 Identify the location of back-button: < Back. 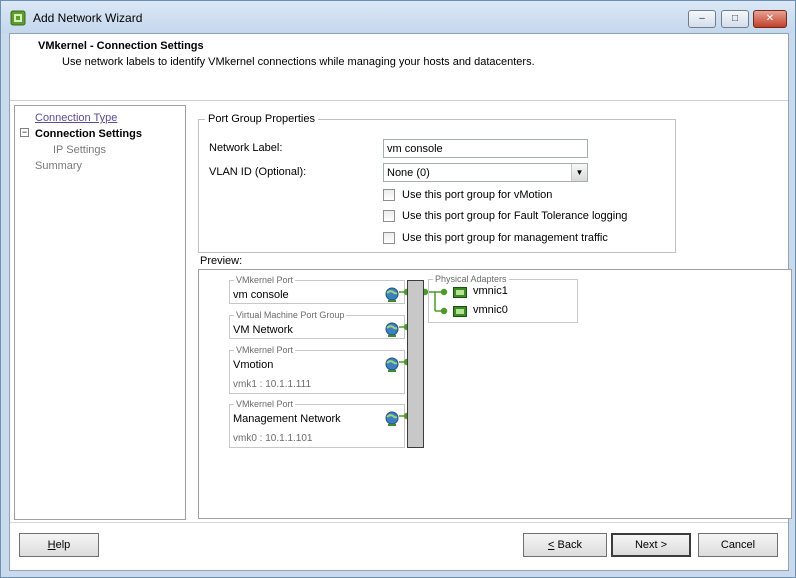
(565, 545).